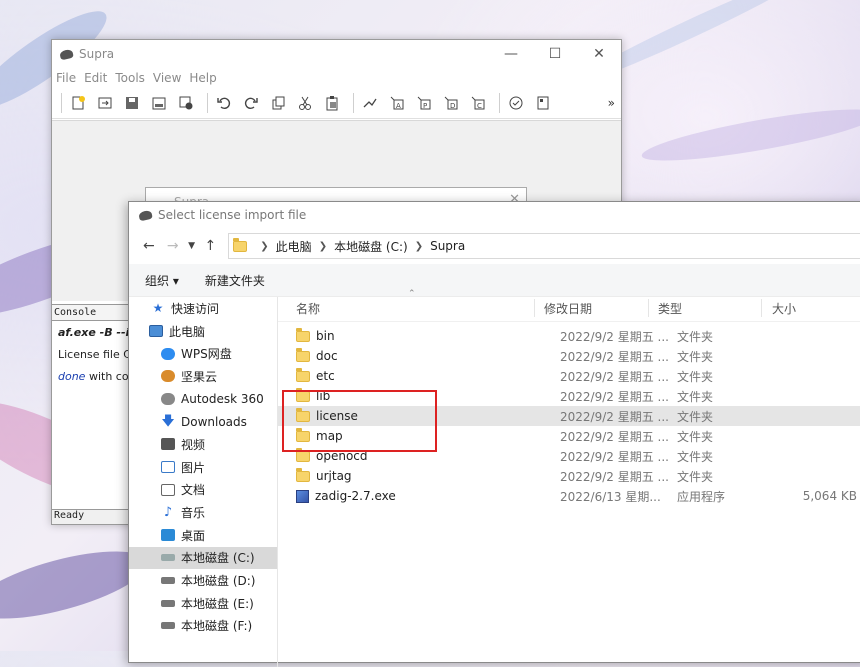  Describe the element at coordinates (203, 603) in the screenshot. I see `nav-local-disk-e: 本地磁盘 (E:)` at that location.